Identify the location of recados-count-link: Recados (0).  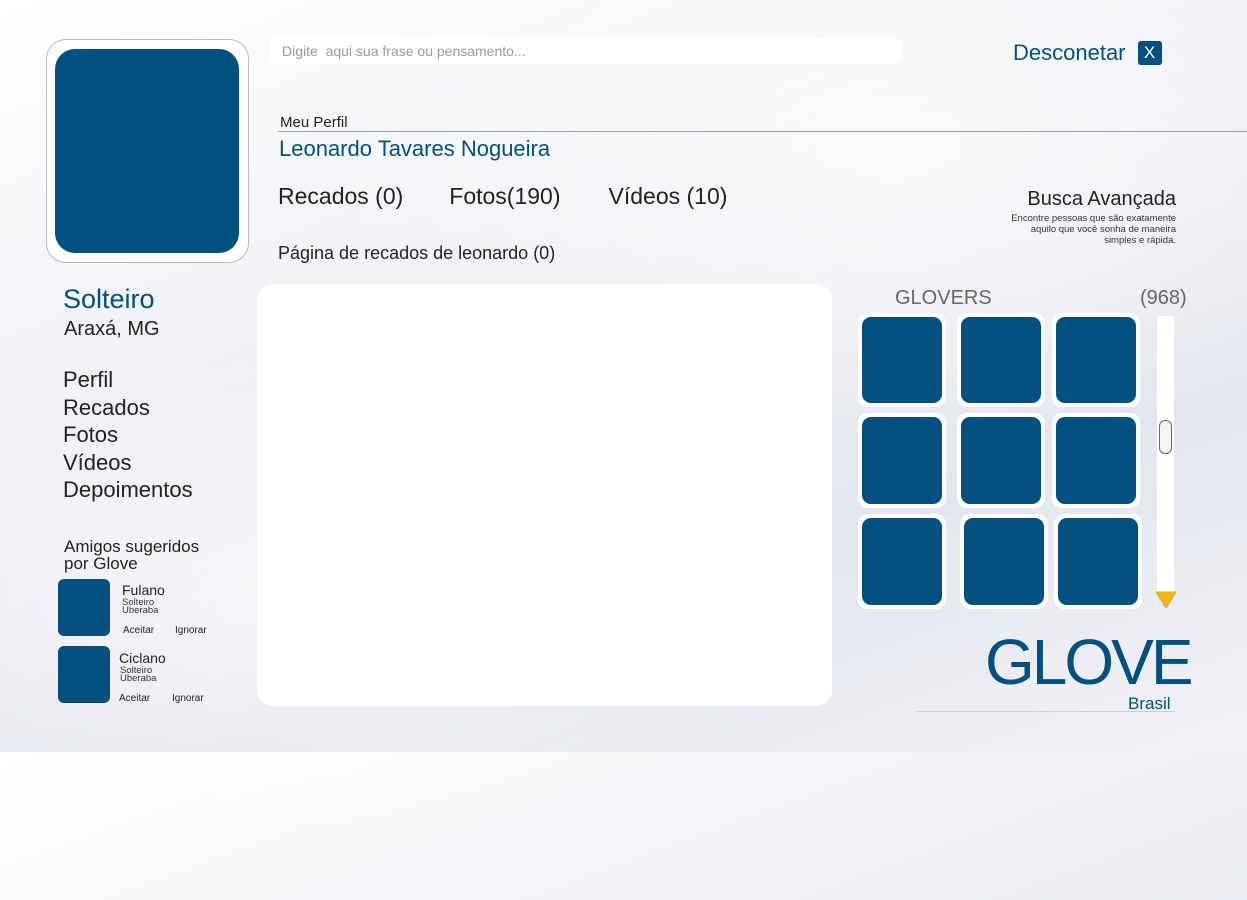
(340, 196).